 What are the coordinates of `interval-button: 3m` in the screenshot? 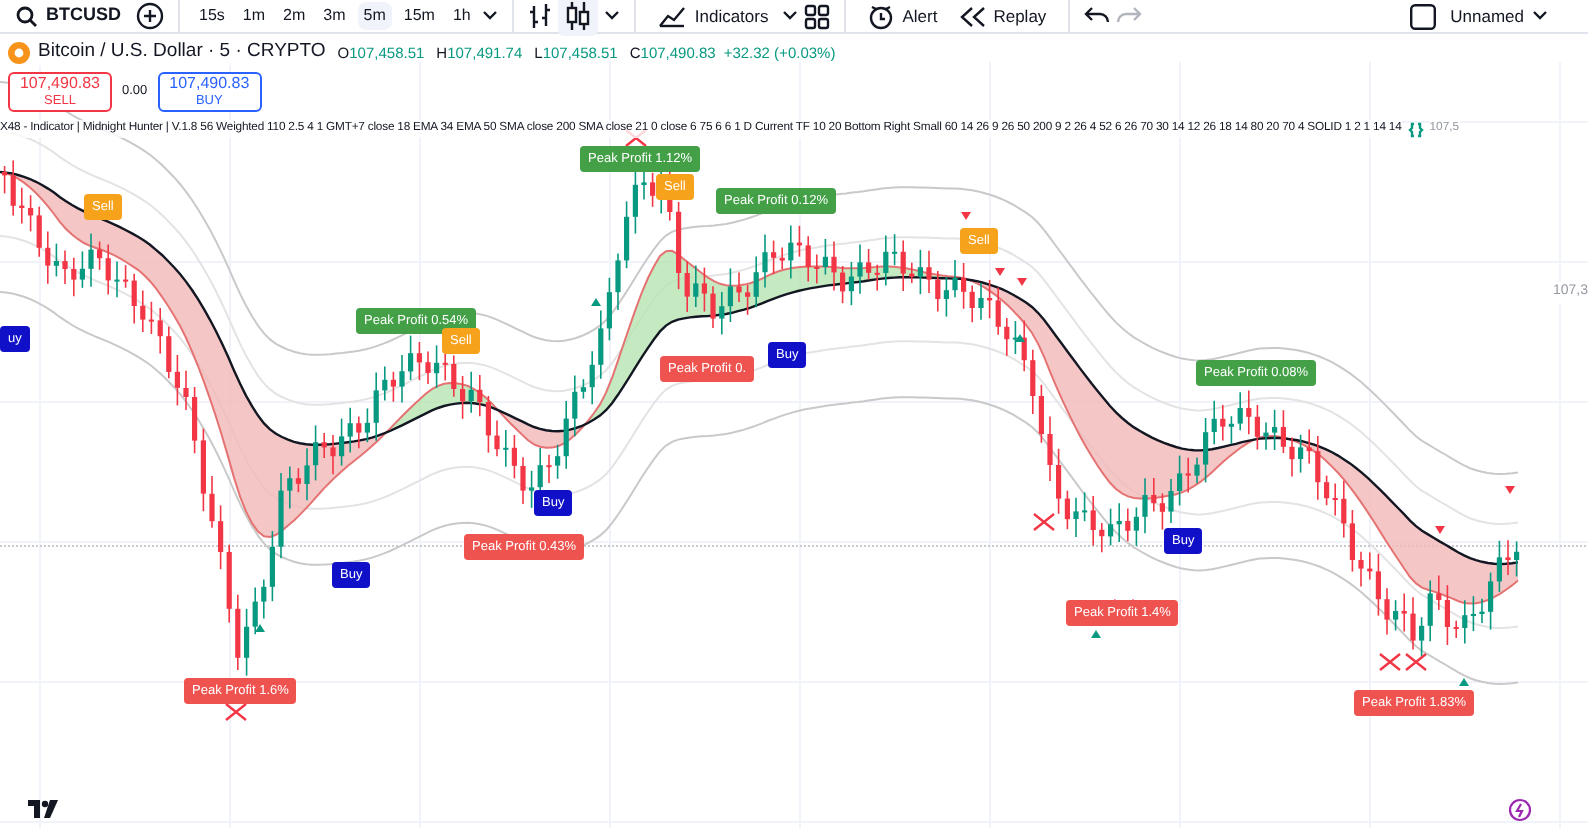 It's located at (334, 16).